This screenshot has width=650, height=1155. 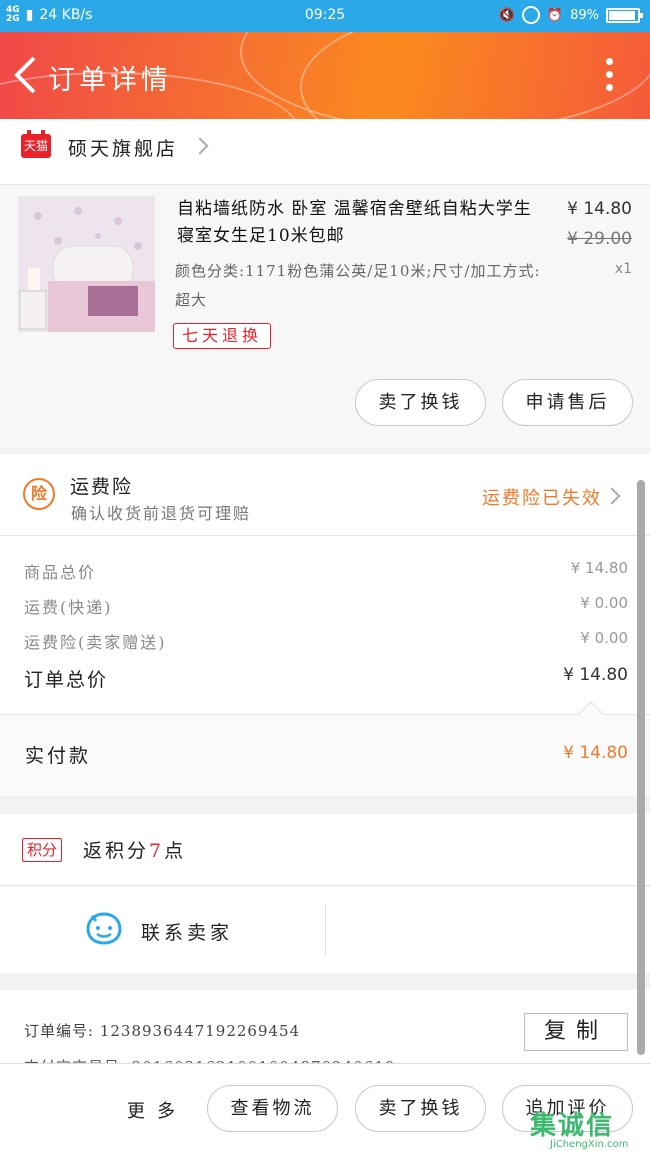 What do you see at coordinates (610, 76) in the screenshot?
I see `more-menu-icon` at bounding box center [610, 76].